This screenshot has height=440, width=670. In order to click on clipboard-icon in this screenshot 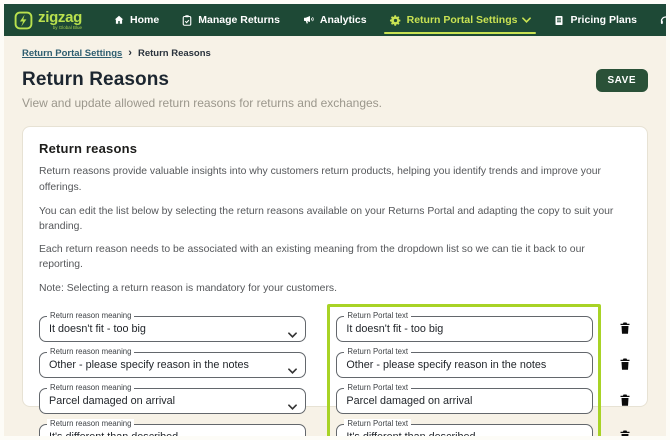, I will do `click(187, 20)`.